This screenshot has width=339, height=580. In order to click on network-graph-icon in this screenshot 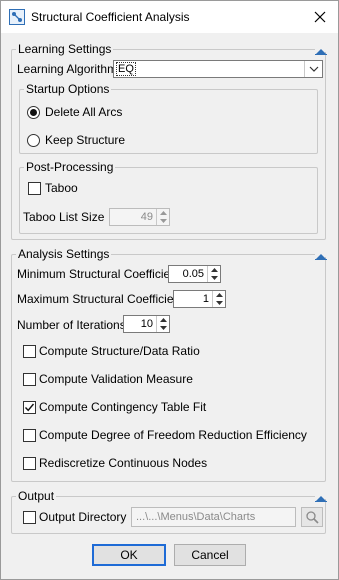, I will do `click(17, 17)`.